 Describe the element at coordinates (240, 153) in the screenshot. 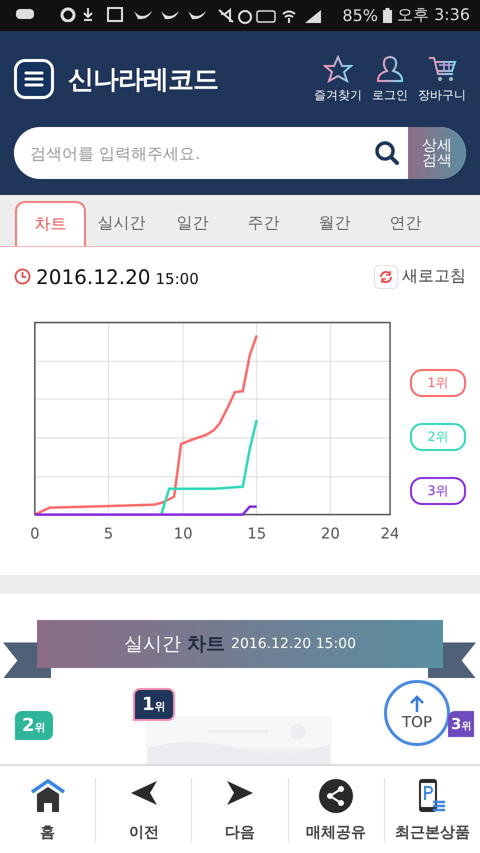

I see `search-bar: 검색어를 입력해주세요. 상세 검색` at that location.